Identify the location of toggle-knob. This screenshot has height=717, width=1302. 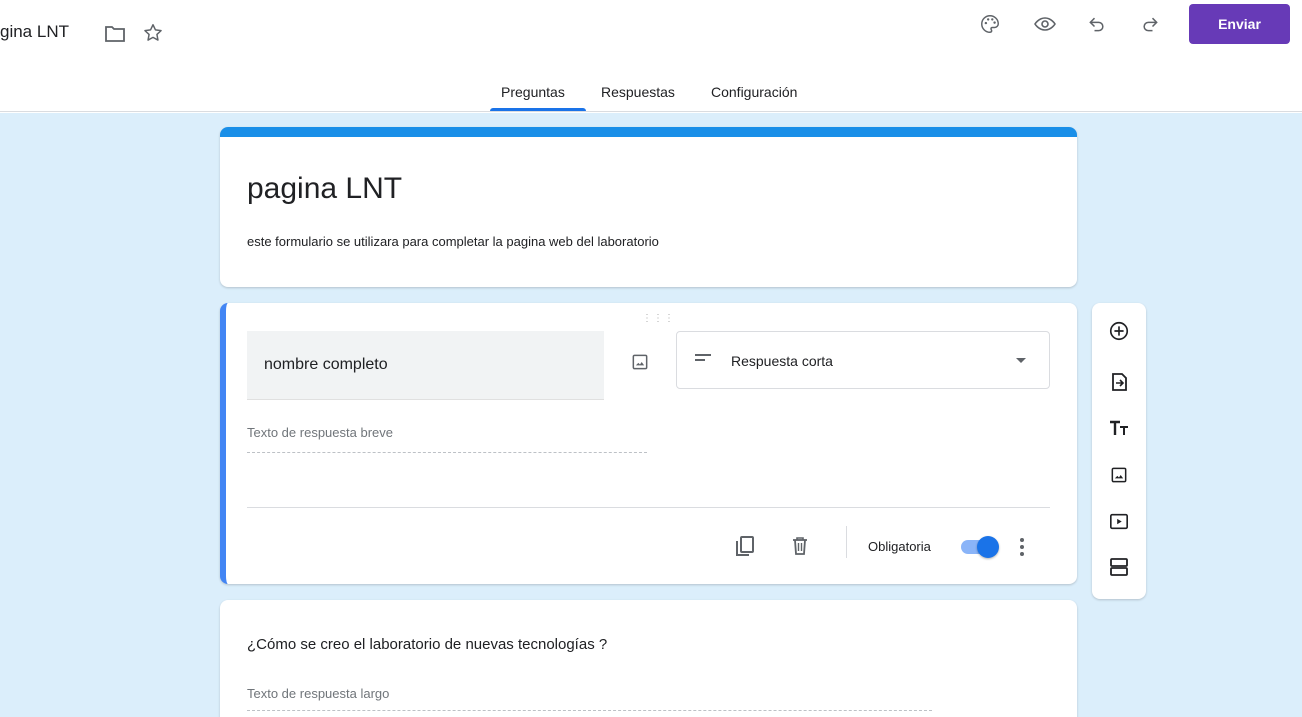
(988, 547).